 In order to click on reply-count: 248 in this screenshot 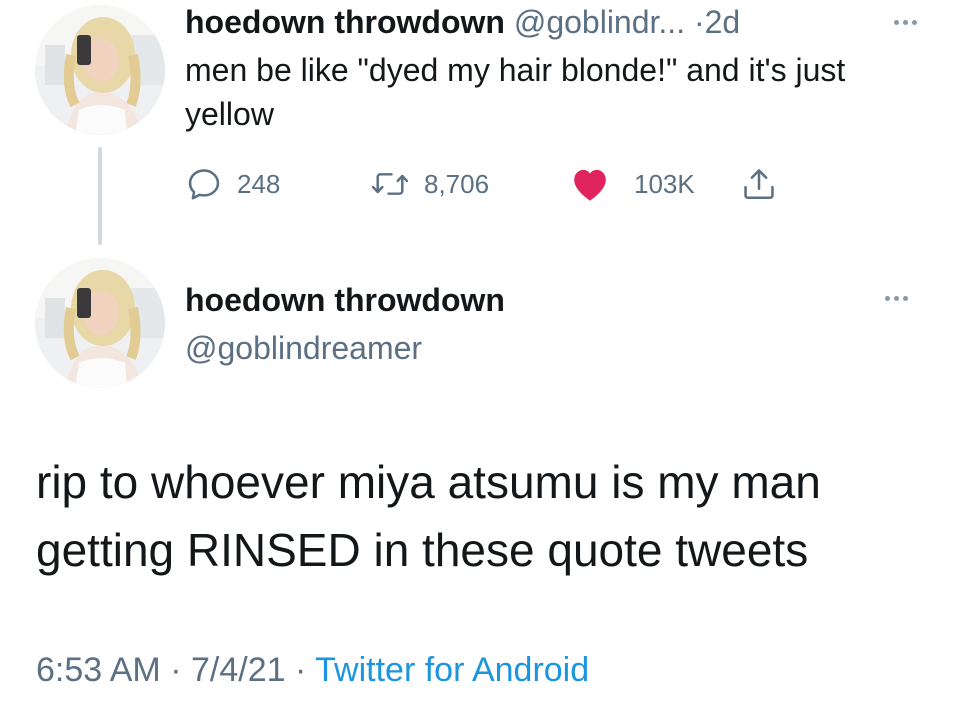, I will do `click(259, 183)`.